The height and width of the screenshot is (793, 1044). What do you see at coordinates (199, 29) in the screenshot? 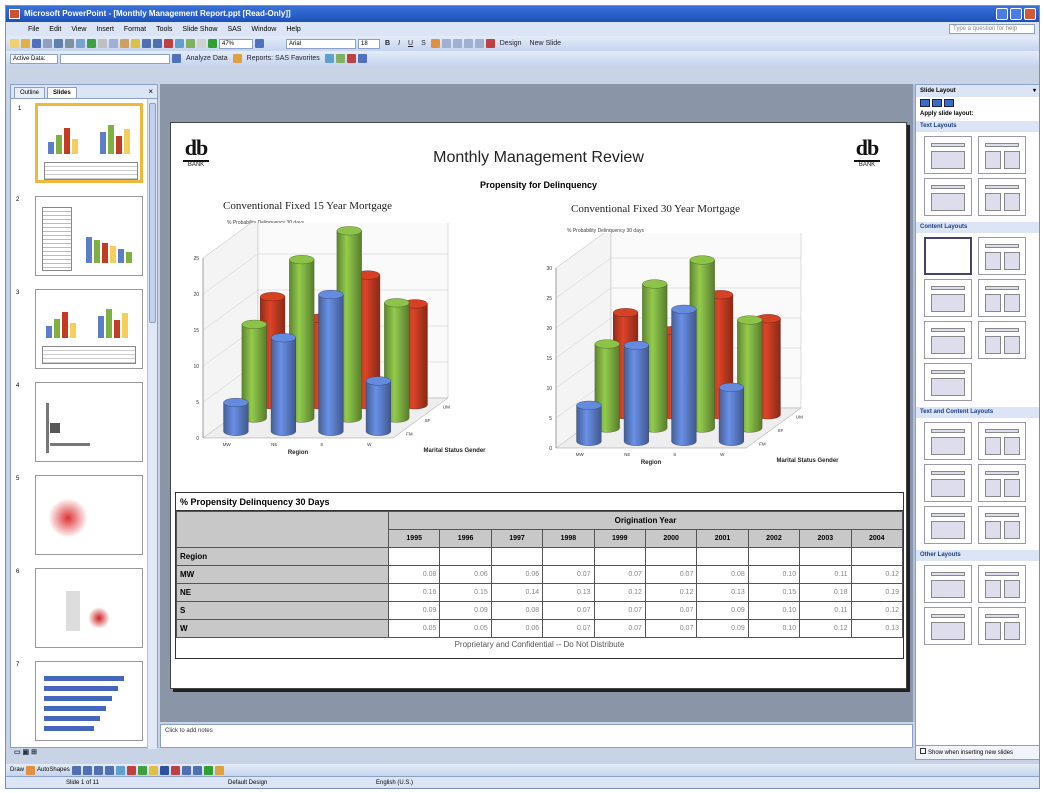
I see `menu-slide-show: Slide Show` at bounding box center [199, 29].